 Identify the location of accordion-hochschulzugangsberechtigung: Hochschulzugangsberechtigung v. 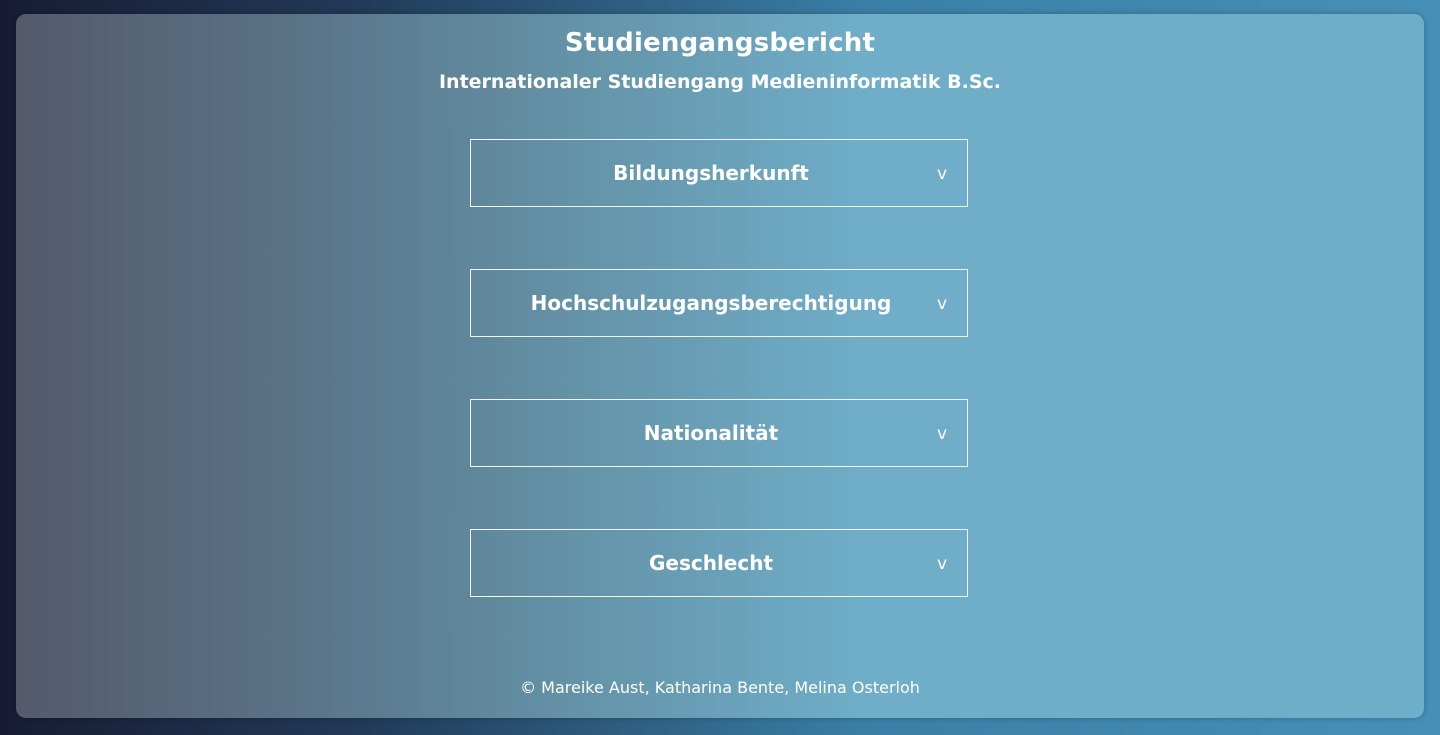
(719, 303).